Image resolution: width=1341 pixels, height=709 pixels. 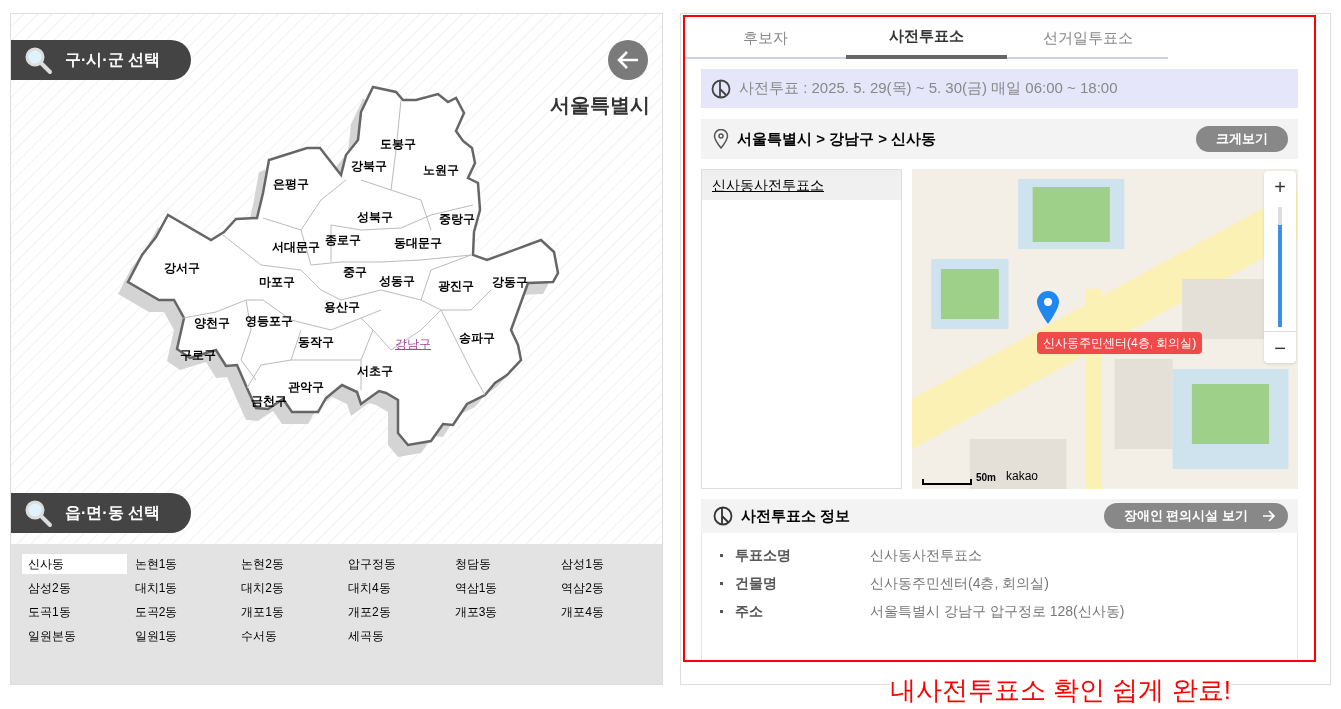 What do you see at coordinates (837, 138) in the screenshot?
I see `location-path: 서울특별시 > 강남구 > 신사동` at bounding box center [837, 138].